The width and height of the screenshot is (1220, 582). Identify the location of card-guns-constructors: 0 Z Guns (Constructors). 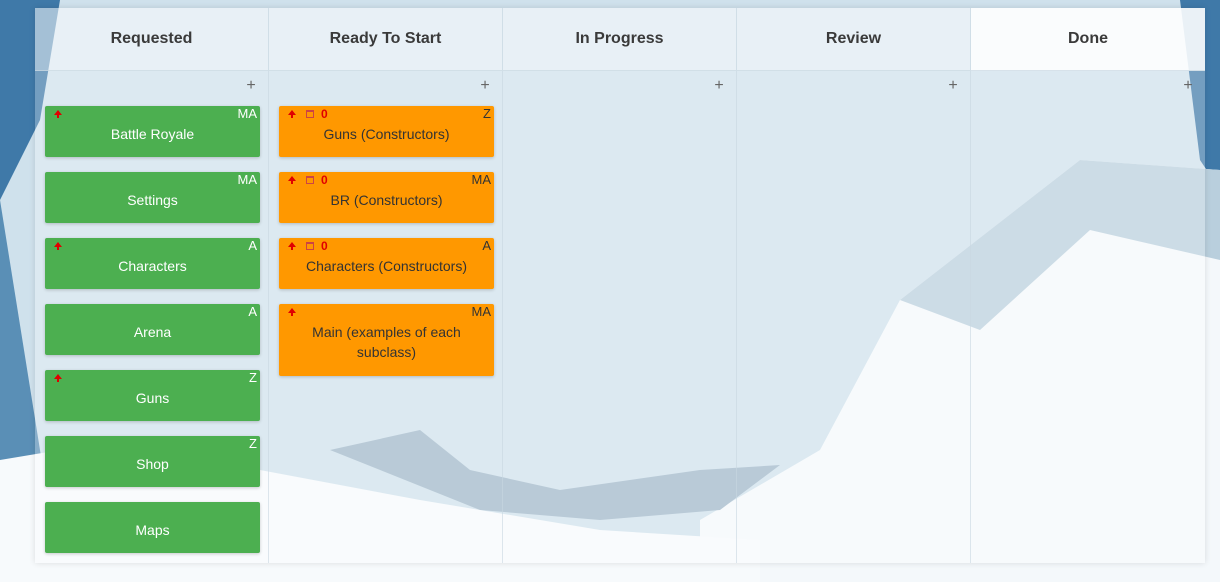
(386, 131).